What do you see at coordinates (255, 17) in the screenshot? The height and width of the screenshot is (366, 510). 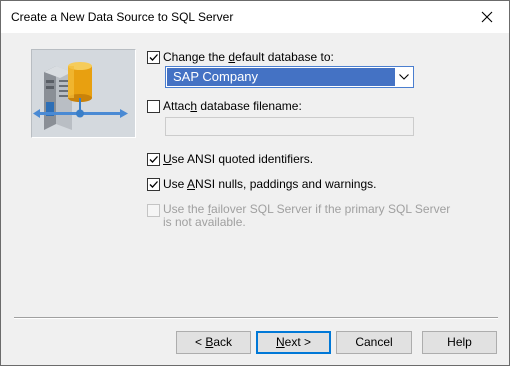 I see `title-bar: Create a New Data Source to SQL Server` at bounding box center [255, 17].